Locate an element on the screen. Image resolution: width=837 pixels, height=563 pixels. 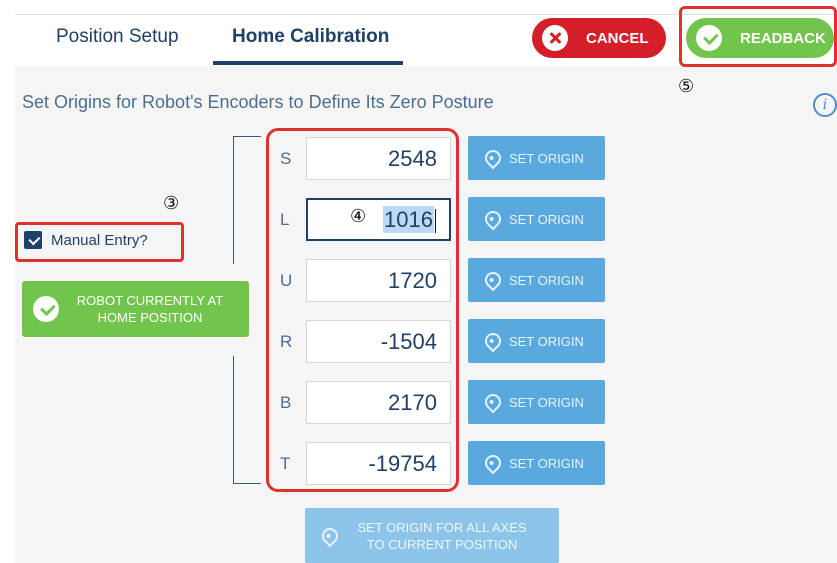
active-tab-indicator is located at coordinates (308, 63).